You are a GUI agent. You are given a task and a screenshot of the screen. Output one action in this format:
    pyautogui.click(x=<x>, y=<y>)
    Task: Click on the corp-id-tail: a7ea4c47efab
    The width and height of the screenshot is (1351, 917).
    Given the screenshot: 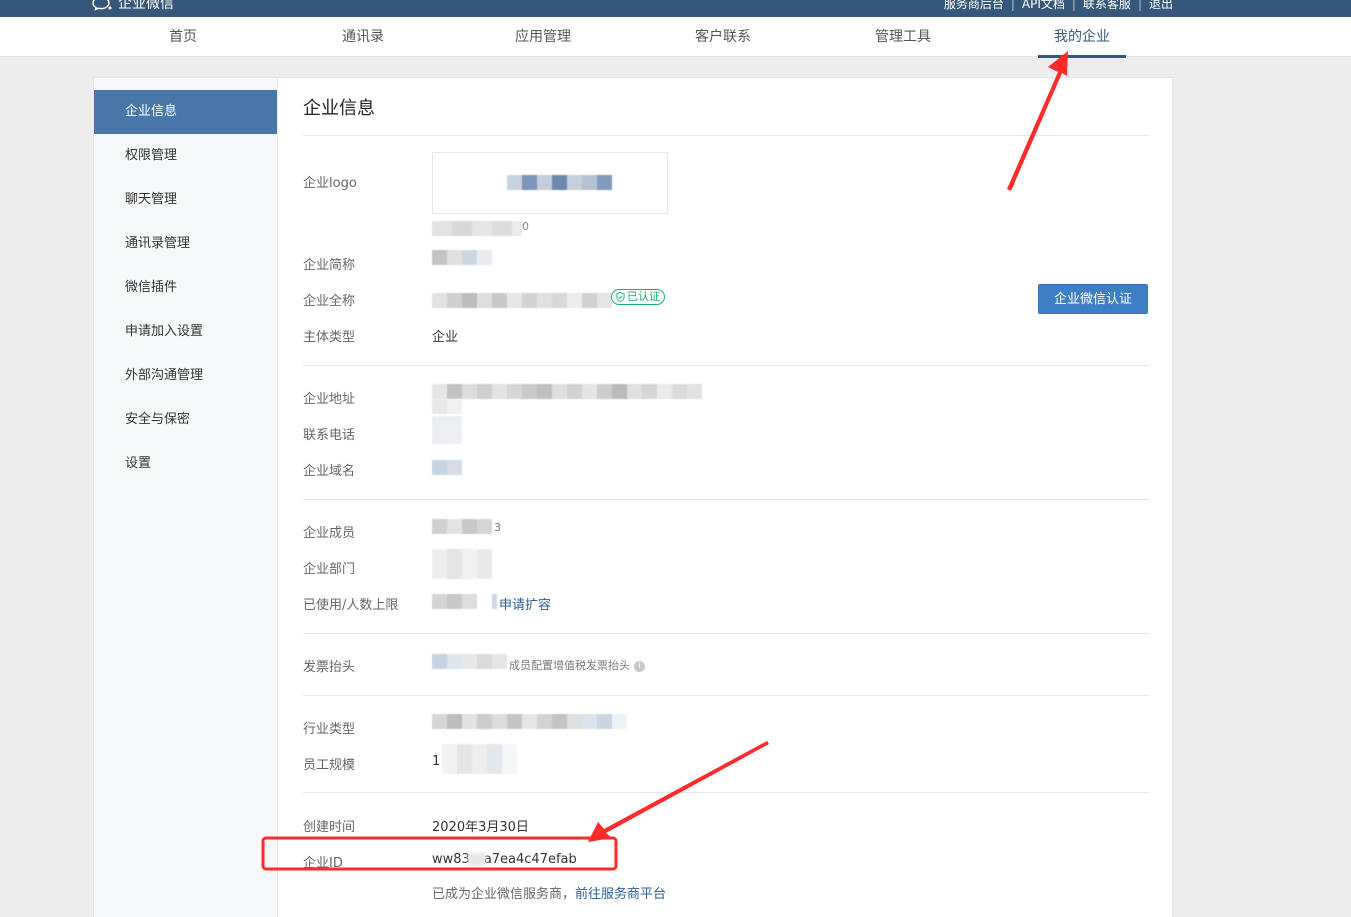 What is the action you would take?
    pyautogui.click(x=530, y=859)
    